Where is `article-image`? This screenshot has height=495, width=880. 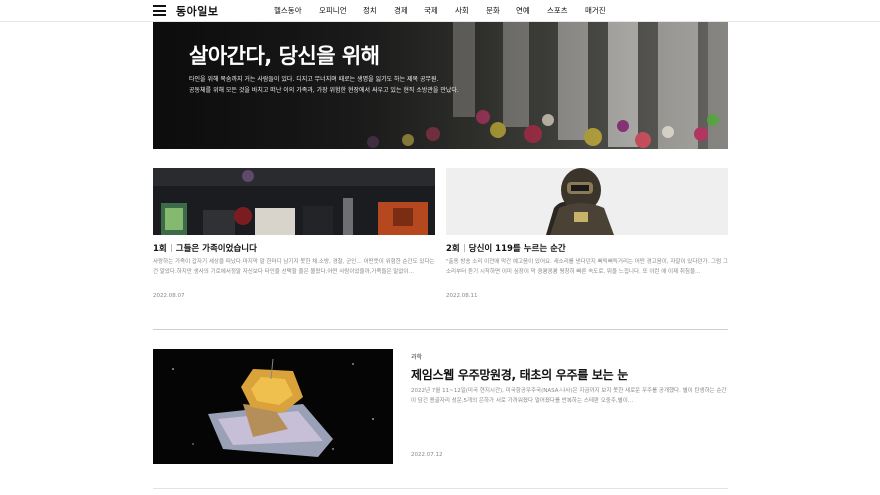
article-image is located at coordinates (273, 406).